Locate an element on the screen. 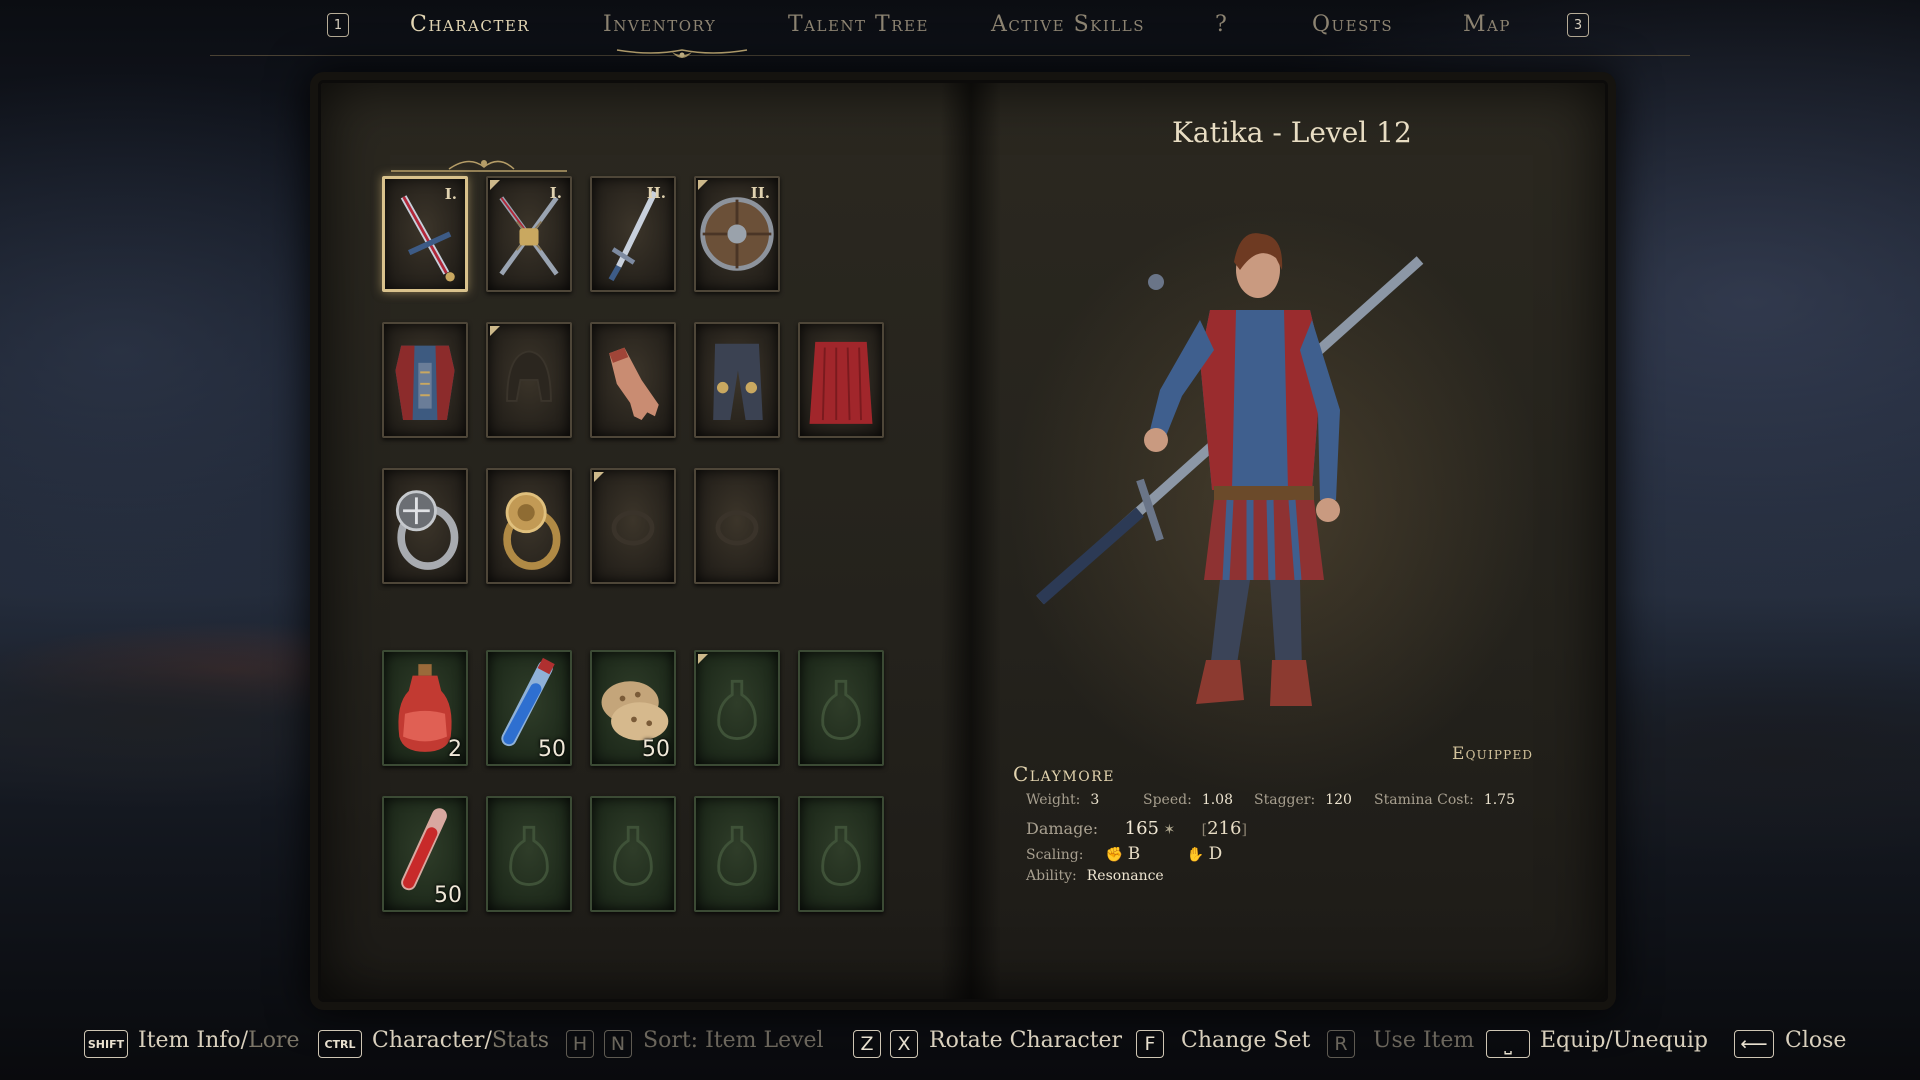  tab-unknown: ? is located at coordinates (1221, 24).